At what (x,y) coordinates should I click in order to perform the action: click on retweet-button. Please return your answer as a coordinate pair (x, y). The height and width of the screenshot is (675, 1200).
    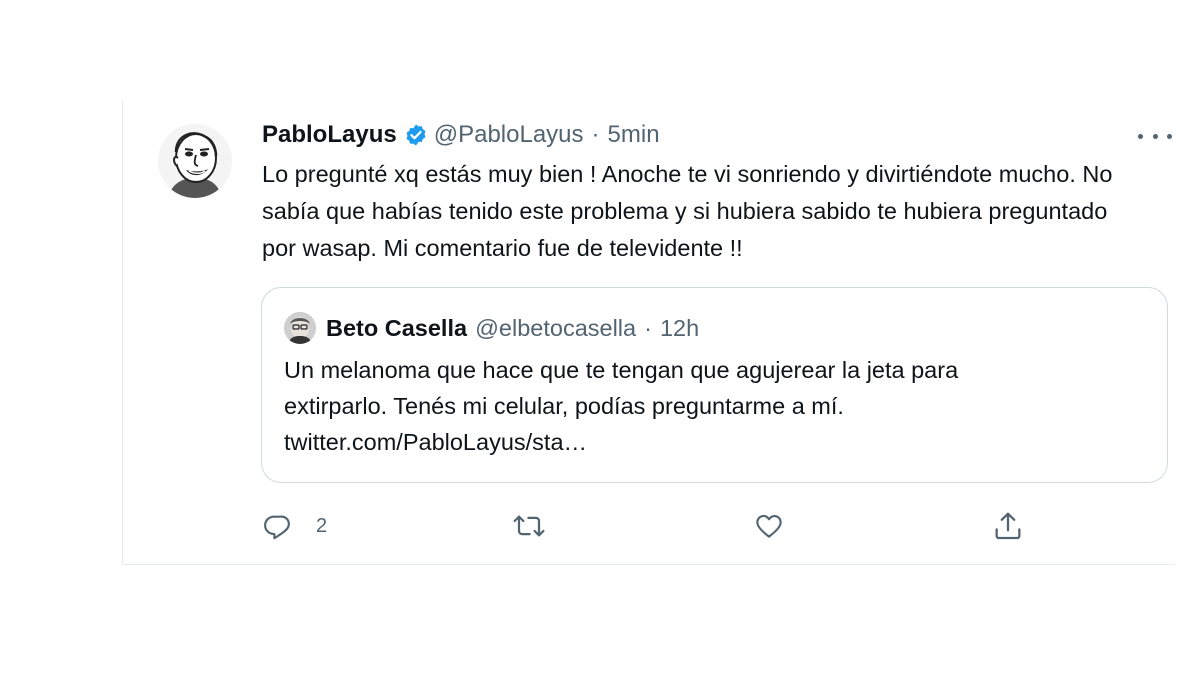
    Looking at the image, I should click on (529, 526).